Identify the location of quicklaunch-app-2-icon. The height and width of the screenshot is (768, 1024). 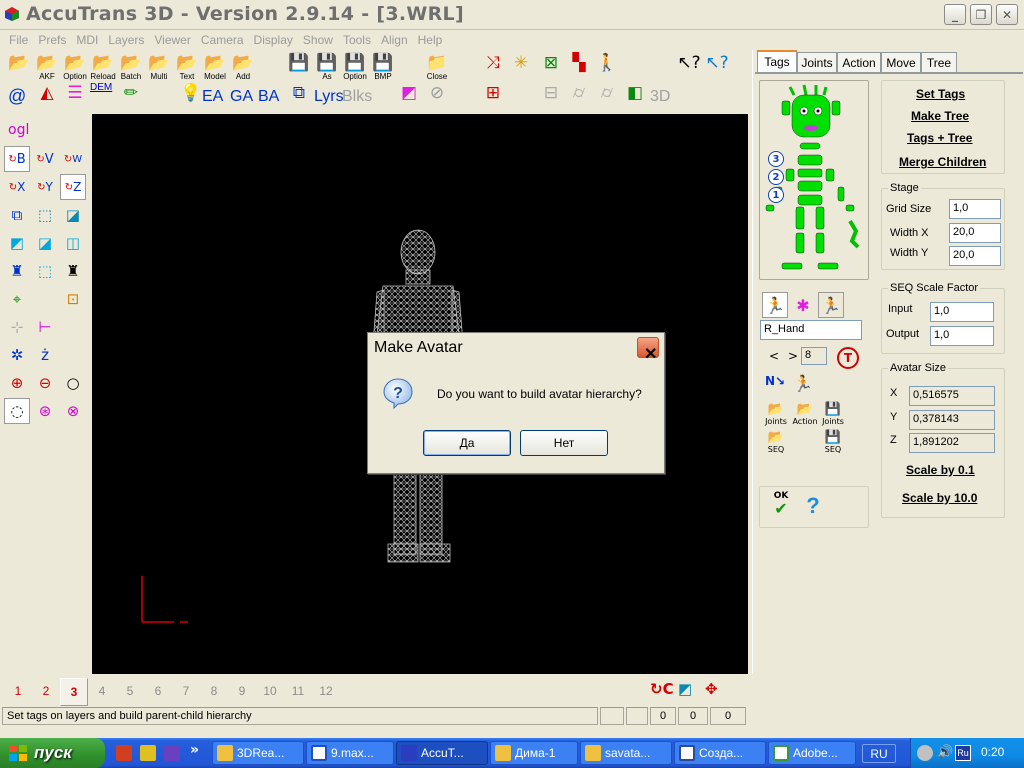
(148, 753).